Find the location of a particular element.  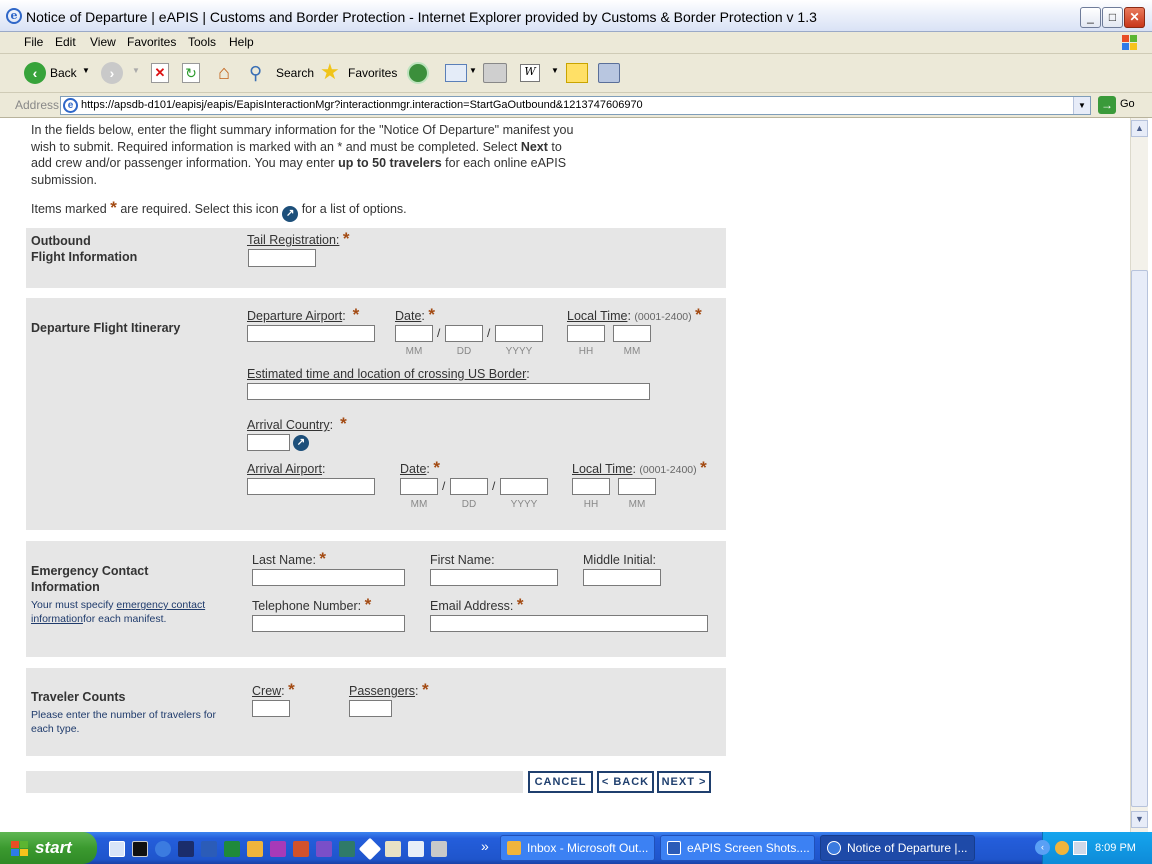

menu-edit: Edit is located at coordinates (65, 42).